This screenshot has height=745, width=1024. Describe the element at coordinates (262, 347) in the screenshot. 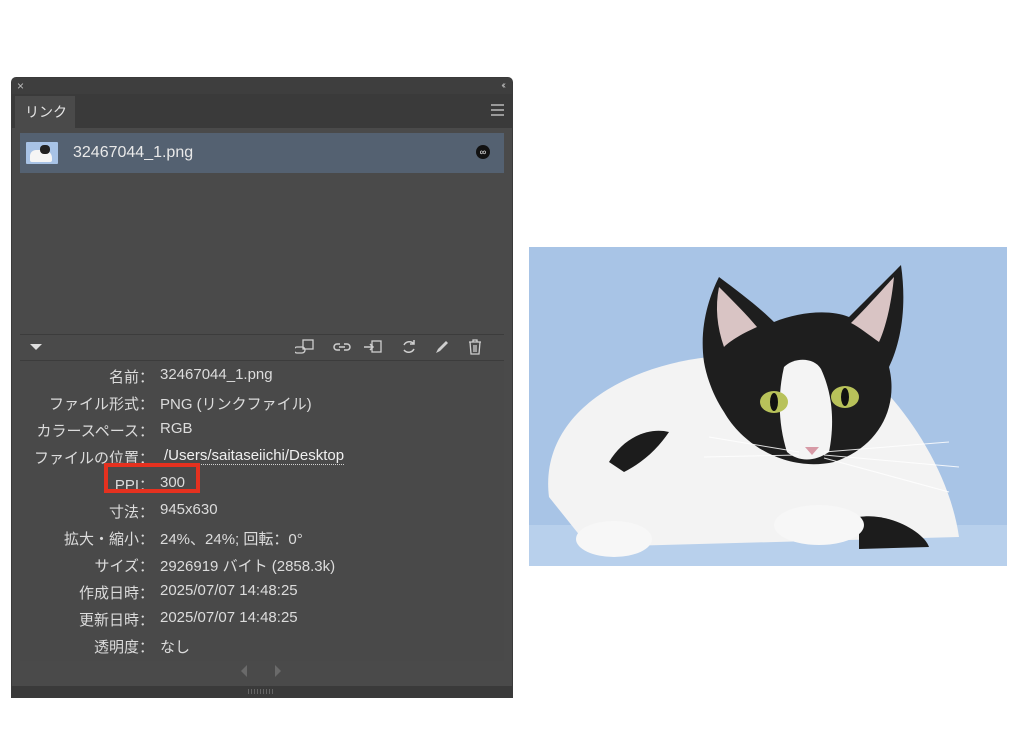

I see `links-toolbar` at that location.